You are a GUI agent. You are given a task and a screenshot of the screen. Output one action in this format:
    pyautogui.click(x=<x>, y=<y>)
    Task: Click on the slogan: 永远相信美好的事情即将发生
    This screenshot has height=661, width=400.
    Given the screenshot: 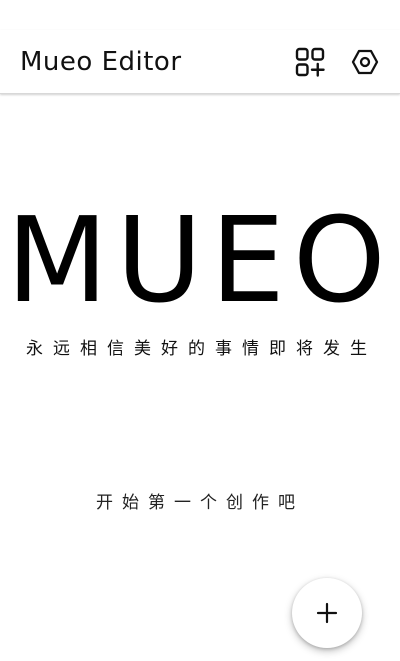 What is the action you would take?
    pyautogui.click(x=201, y=349)
    